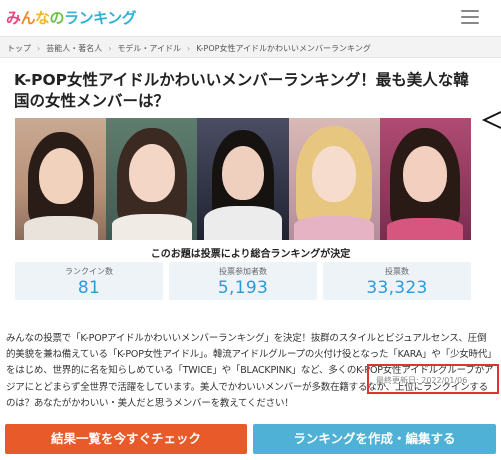 The width and height of the screenshot is (501, 460). I want to click on stat-participants: 投票参加者数 5,193, so click(243, 281).